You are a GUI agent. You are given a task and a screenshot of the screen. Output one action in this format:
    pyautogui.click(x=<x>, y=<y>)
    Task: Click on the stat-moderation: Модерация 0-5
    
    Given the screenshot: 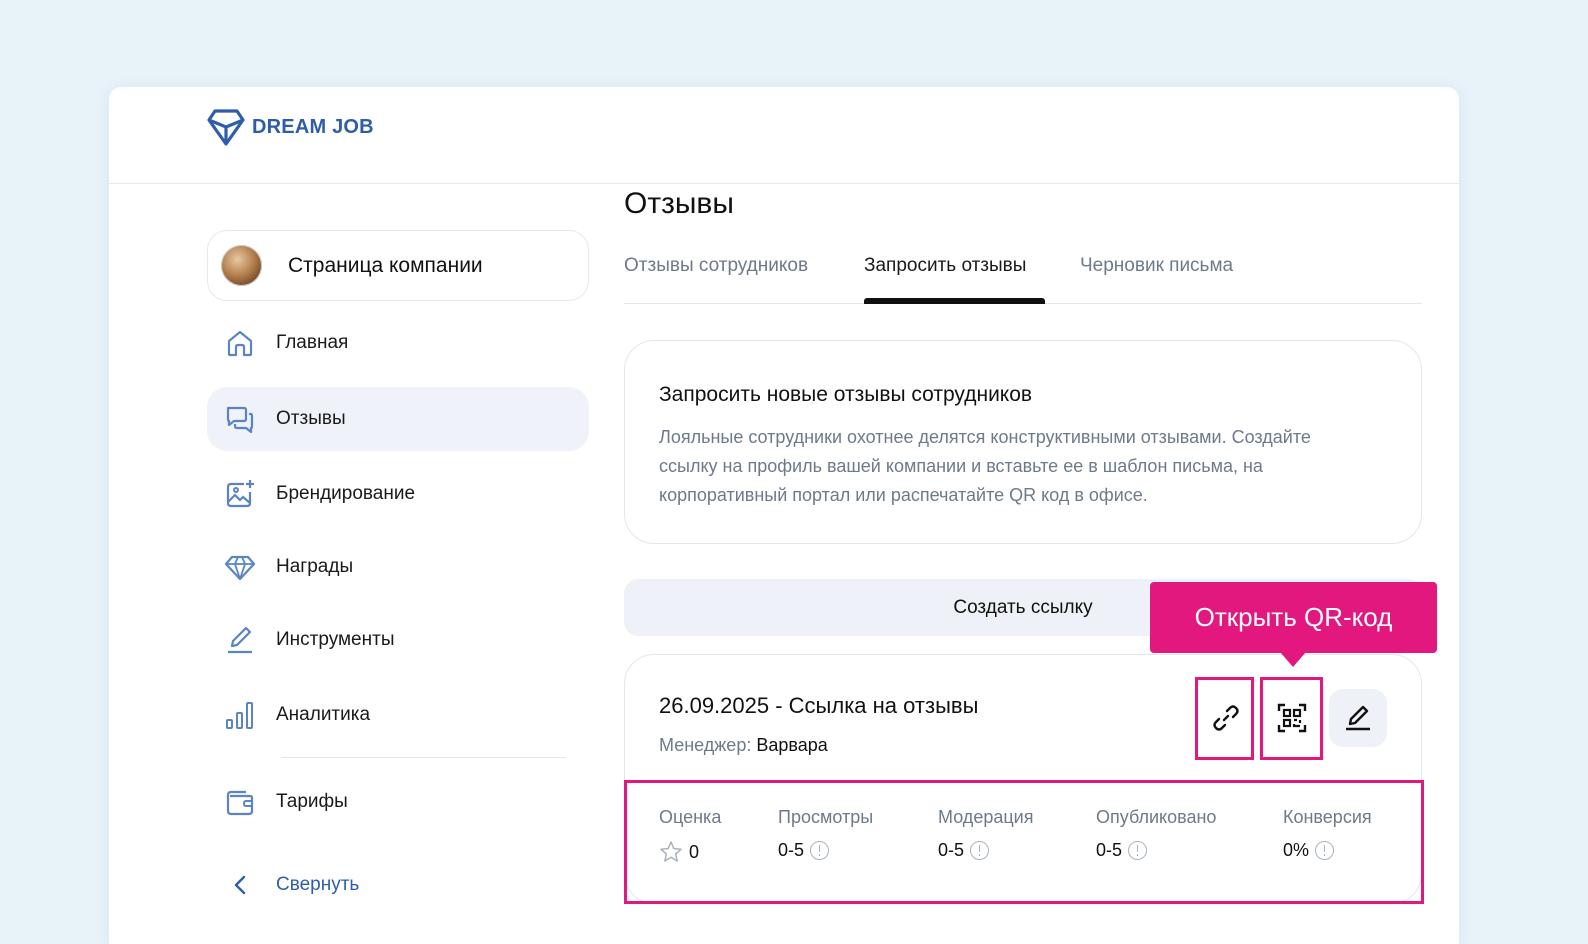 What is the action you would take?
    pyautogui.click(x=985, y=834)
    